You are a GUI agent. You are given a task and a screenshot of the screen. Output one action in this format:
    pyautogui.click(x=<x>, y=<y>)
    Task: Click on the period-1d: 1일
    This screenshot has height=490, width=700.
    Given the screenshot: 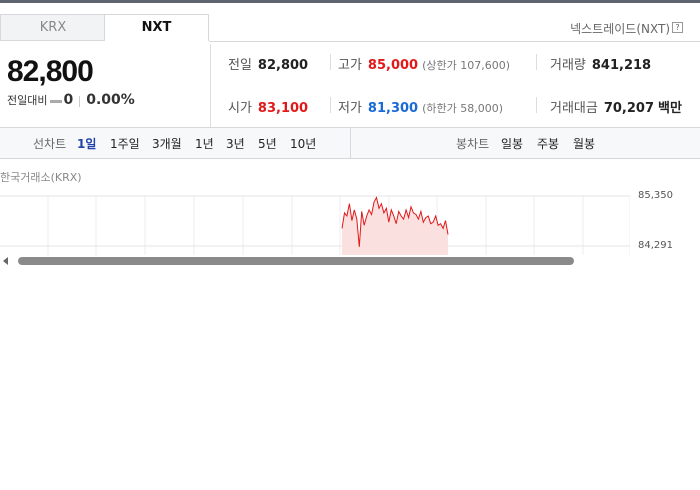 What is the action you would take?
    pyautogui.click(x=86, y=143)
    